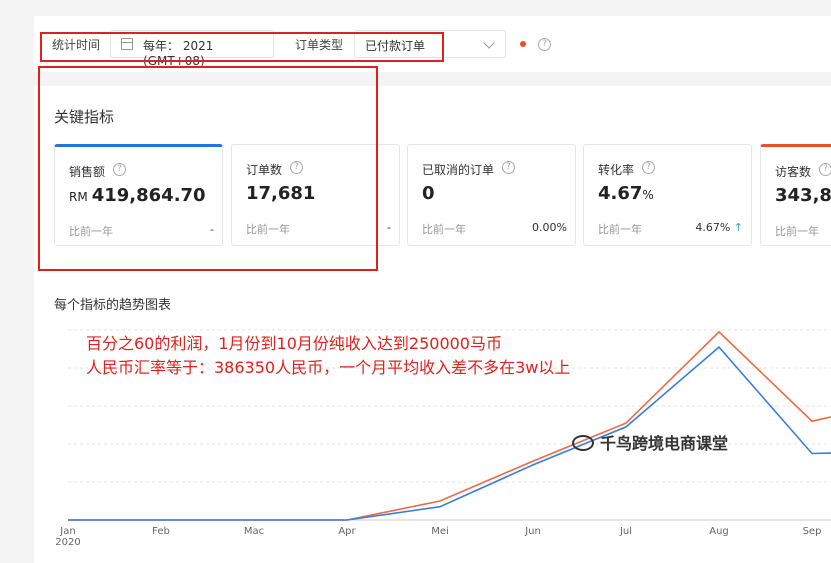 The width and height of the screenshot is (831, 563). I want to click on x-tick-label: Feb, so click(161, 531).